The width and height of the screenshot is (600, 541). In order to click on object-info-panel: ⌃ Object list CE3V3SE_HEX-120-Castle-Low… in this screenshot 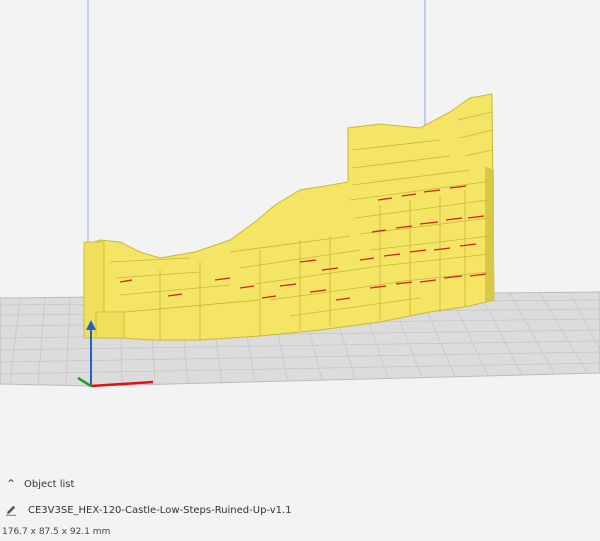, I will do `click(300, 505)`.